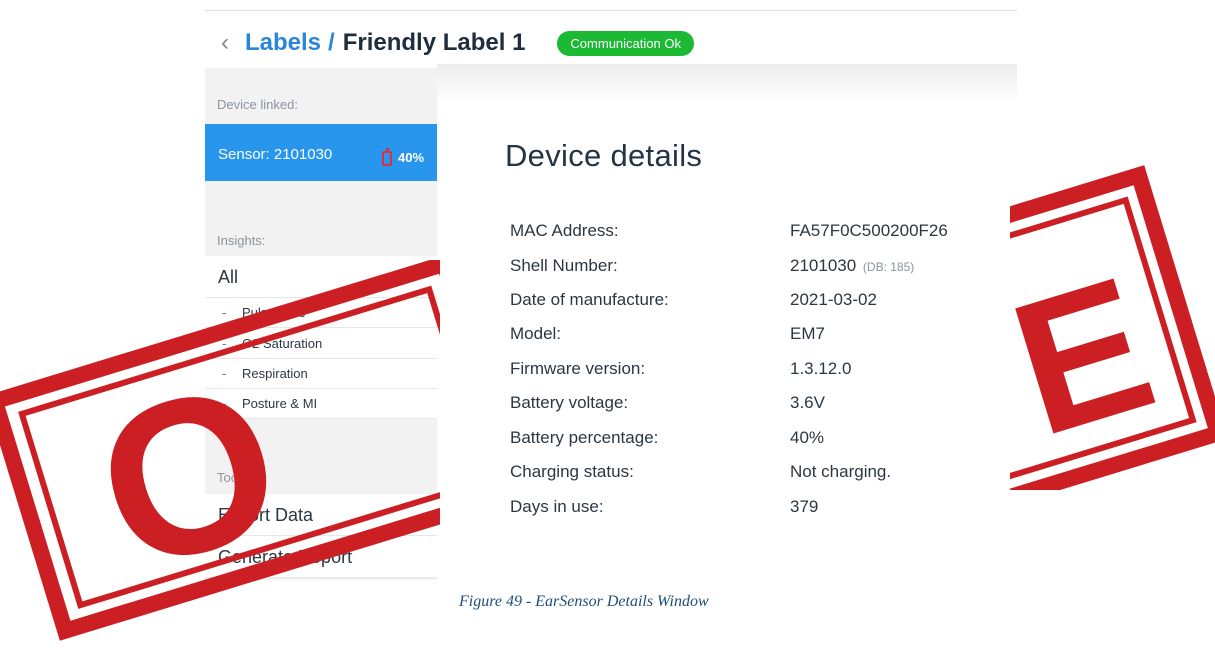  I want to click on detail-value: FA57F0C500200F26, so click(869, 230).